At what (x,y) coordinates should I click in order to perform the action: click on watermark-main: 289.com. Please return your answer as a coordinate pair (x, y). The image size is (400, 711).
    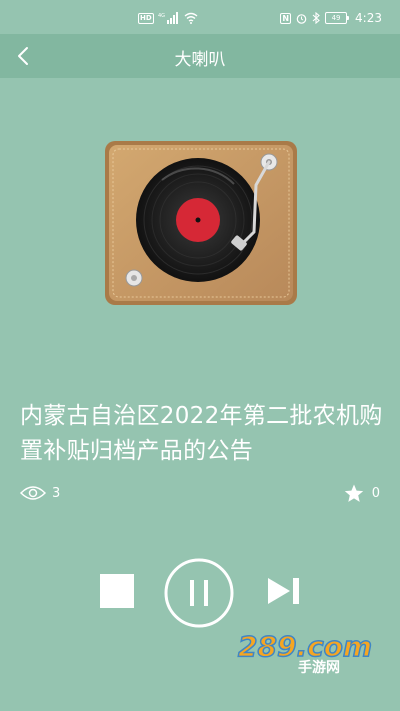
    Looking at the image, I should click on (305, 646).